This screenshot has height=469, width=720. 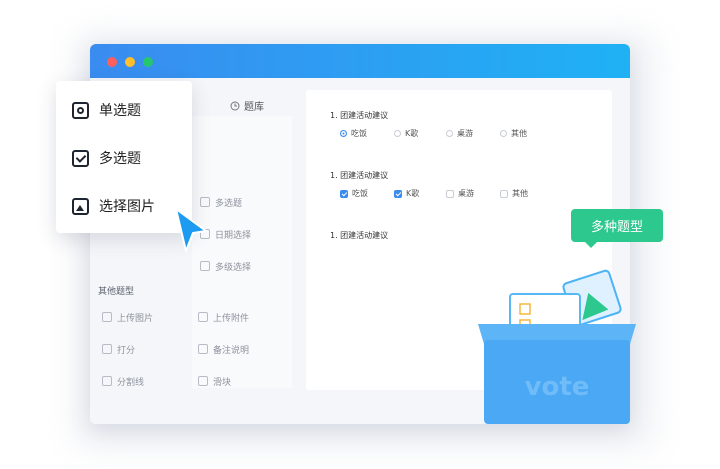 I want to click on star-icon, so click(x=107, y=349).